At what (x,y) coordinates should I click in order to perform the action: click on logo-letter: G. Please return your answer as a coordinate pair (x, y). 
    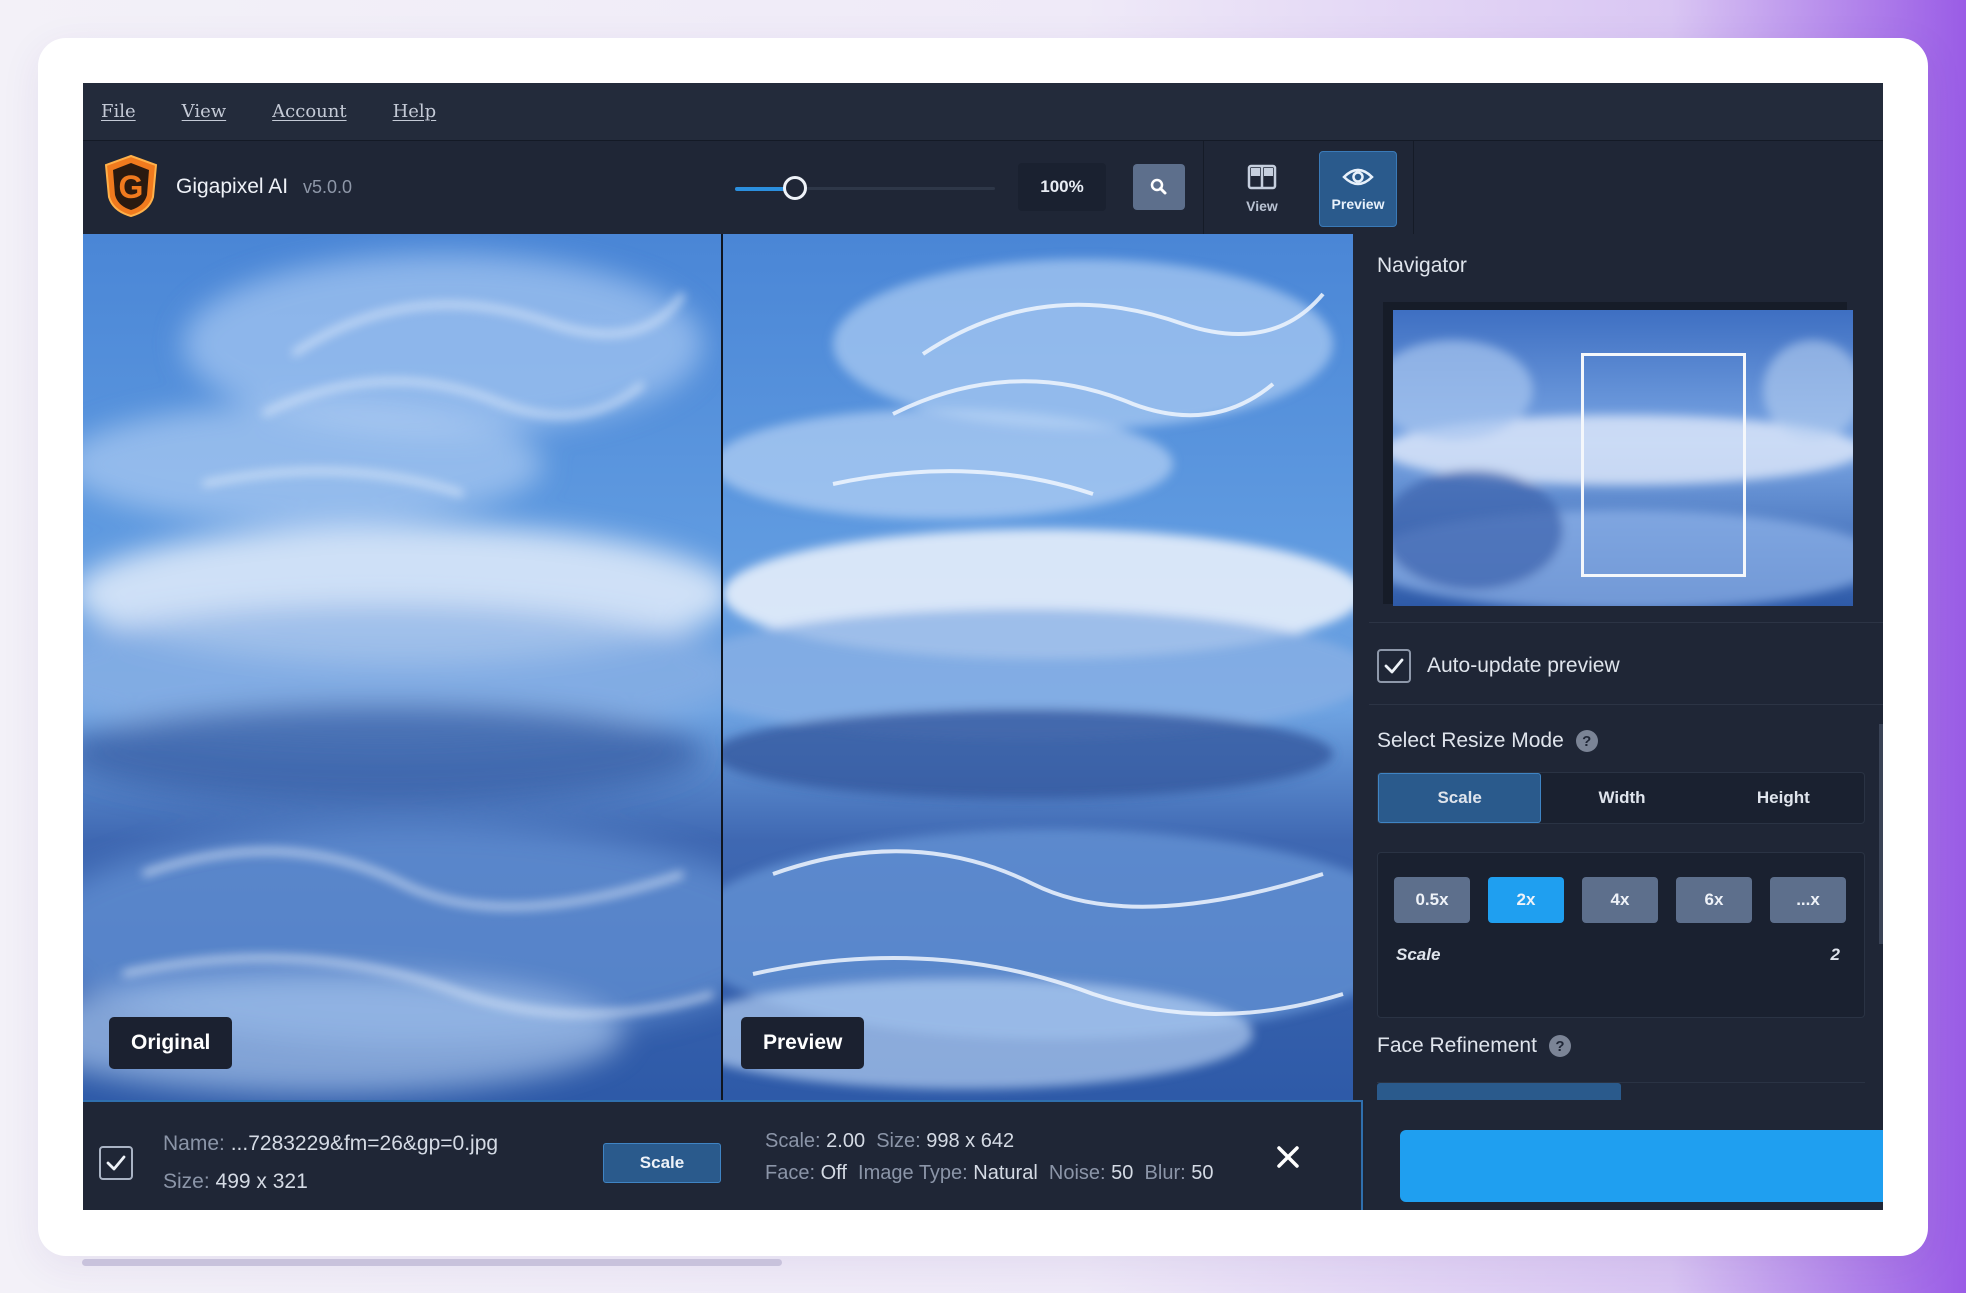
    Looking at the image, I should click on (131, 187).